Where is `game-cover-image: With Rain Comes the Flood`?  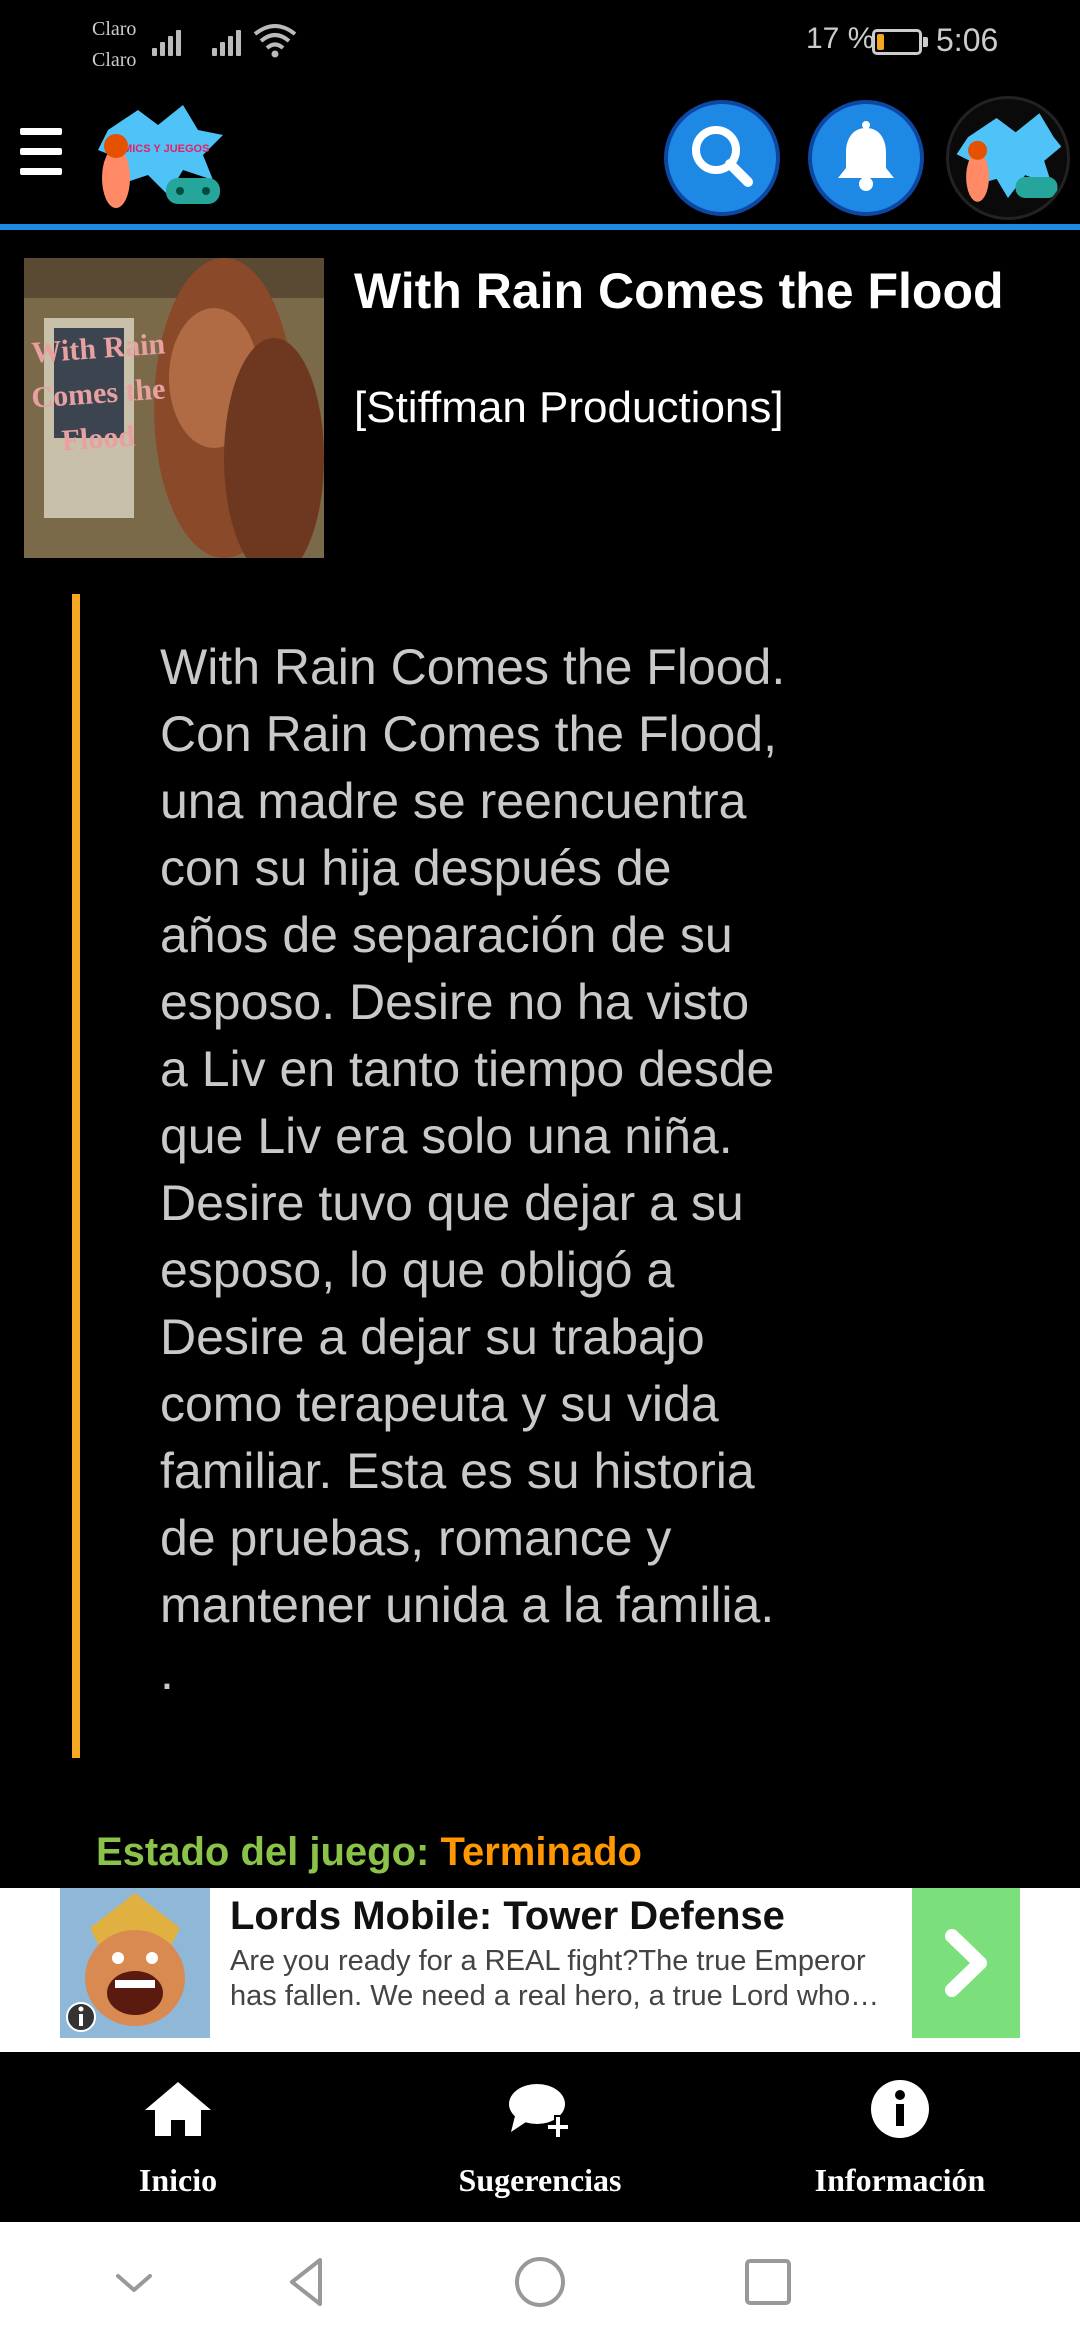 game-cover-image: With Rain Comes the Flood is located at coordinates (174, 408).